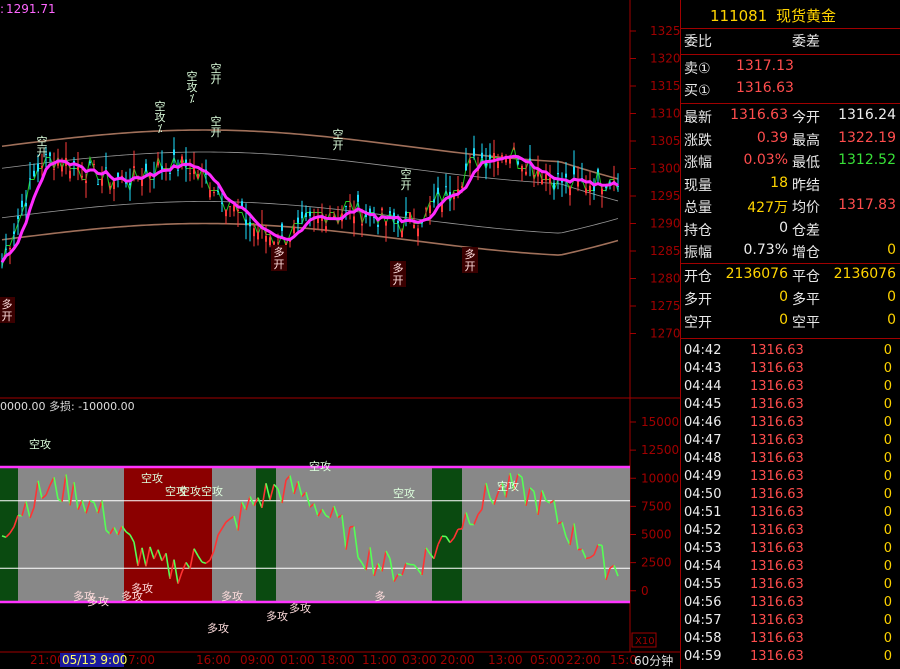 This screenshot has width=900, height=669. Describe the element at coordinates (697, 91) in the screenshot. I see `buy1-label: 买①` at that location.